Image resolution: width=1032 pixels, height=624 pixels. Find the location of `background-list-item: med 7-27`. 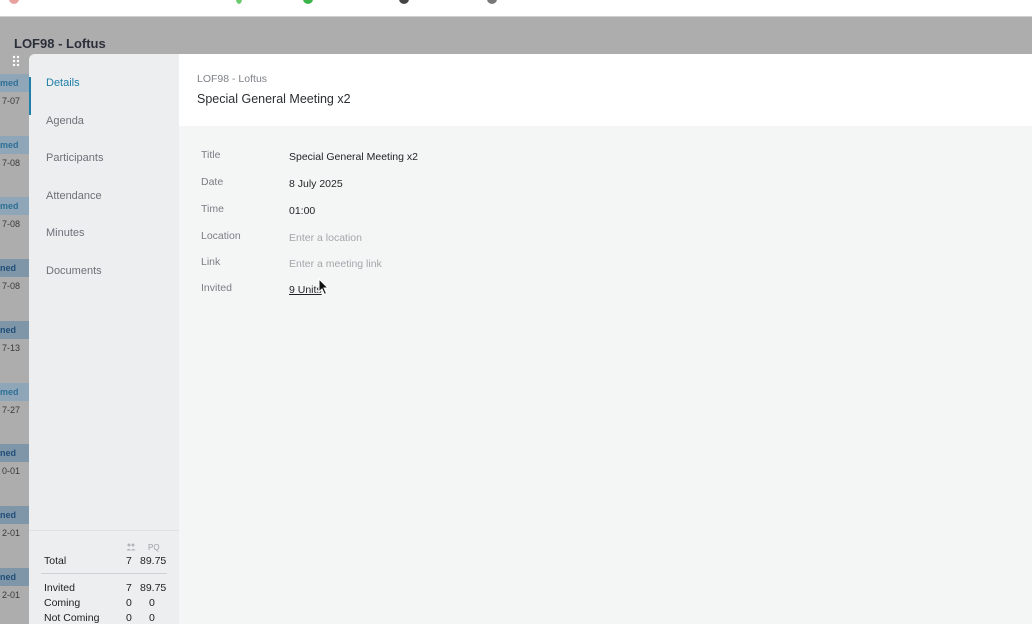

background-list-item: med 7-27 is located at coordinates (14, 413).